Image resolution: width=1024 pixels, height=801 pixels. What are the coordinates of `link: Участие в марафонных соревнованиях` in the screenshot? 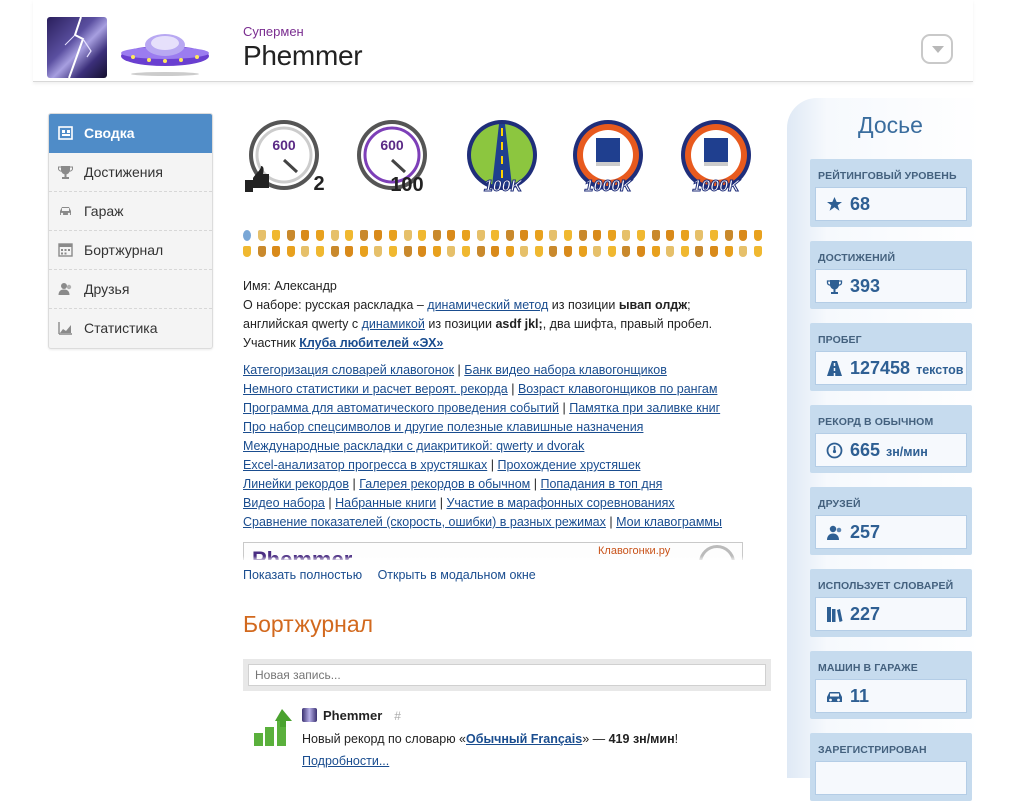 It's located at (560, 503).